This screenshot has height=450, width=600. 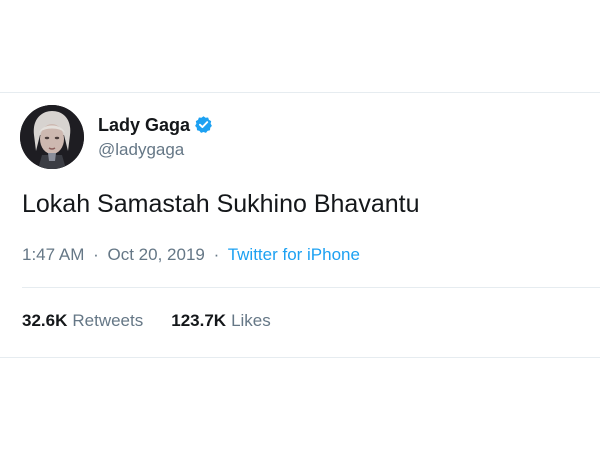 I want to click on avatar, so click(x=52, y=137).